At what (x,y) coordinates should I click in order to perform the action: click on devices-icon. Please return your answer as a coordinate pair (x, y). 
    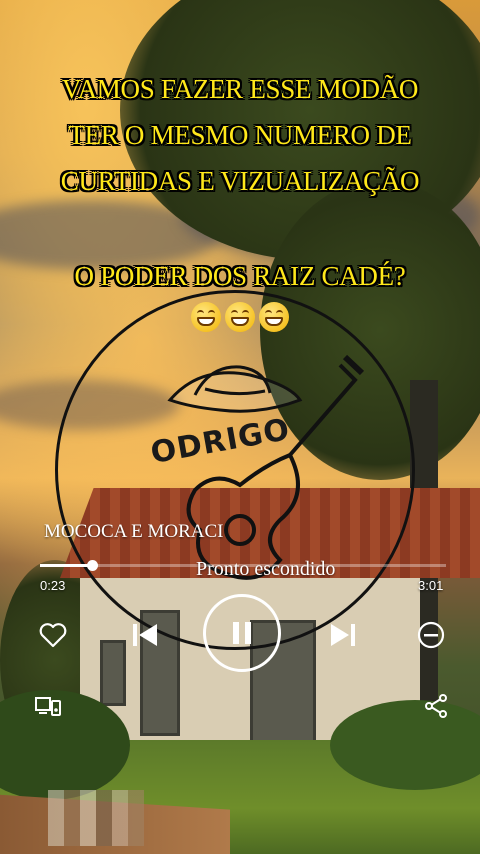
    Looking at the image, I should click on (48, 706).